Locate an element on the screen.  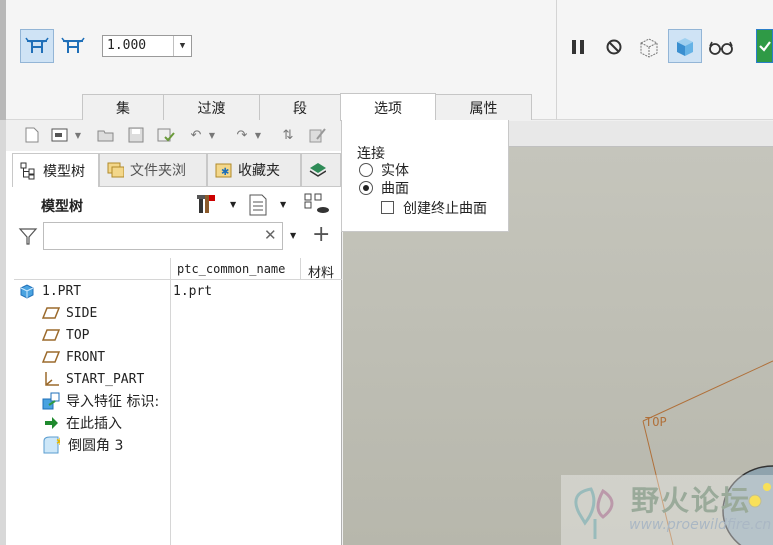
tab-model-tree: 模型树 is located at coordinates (55, 170).